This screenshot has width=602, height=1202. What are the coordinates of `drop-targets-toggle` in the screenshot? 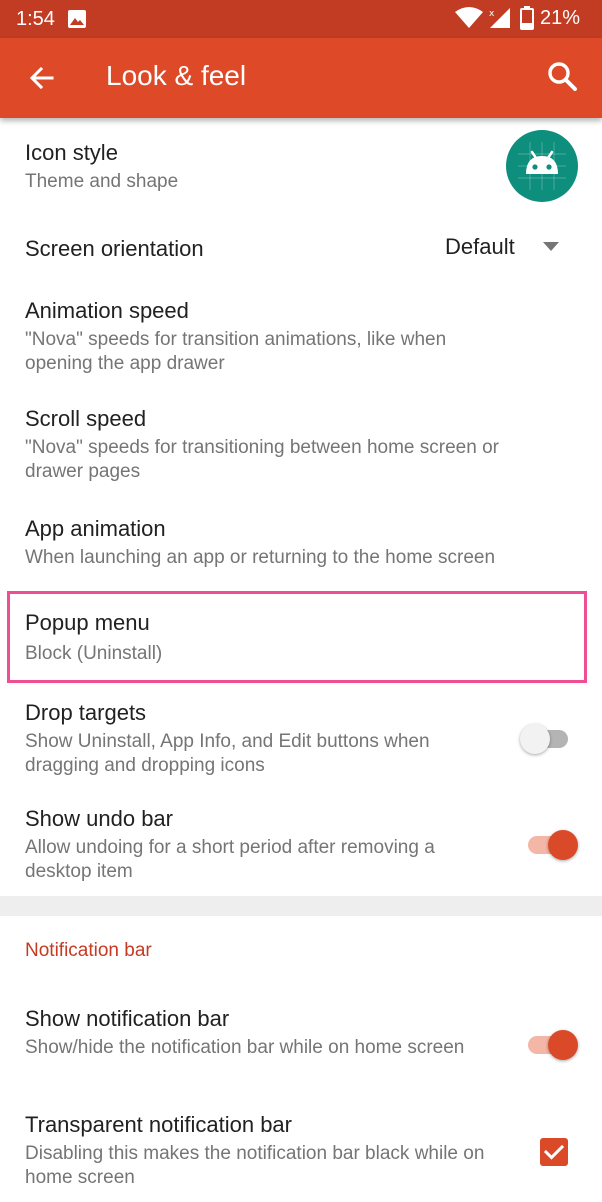 It's located at (547, 738).